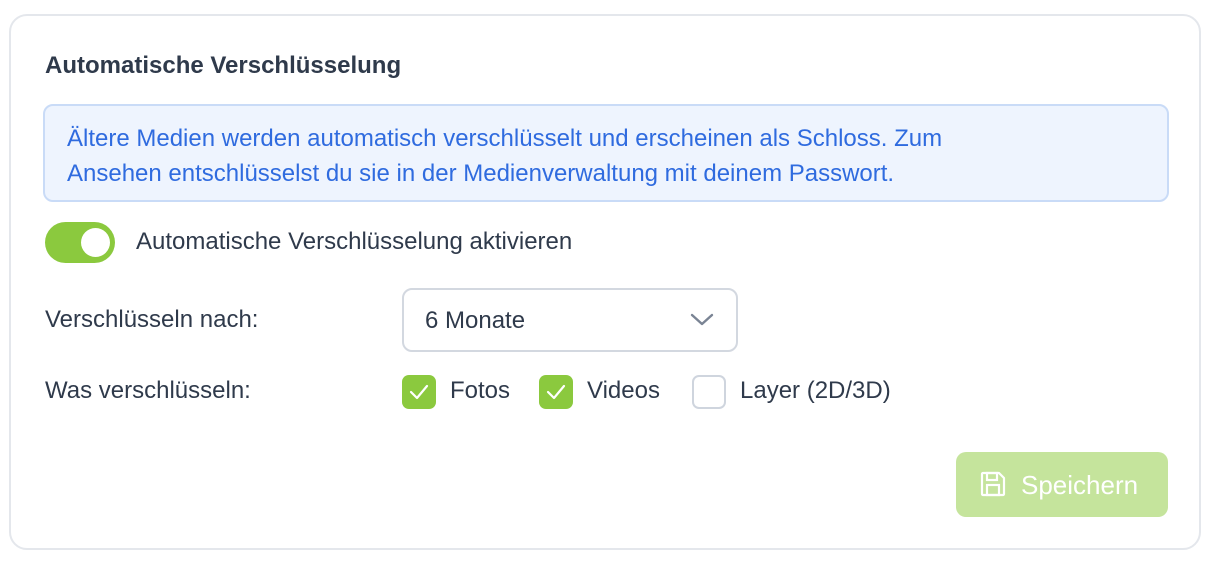 Image resolution: width=1214 pixels, height=570 pixels. What do you see at coordinates (480, 390) in the screenshot?
I see `checkbox-fotos-label: Fotos` at bounding box center [480, 390].